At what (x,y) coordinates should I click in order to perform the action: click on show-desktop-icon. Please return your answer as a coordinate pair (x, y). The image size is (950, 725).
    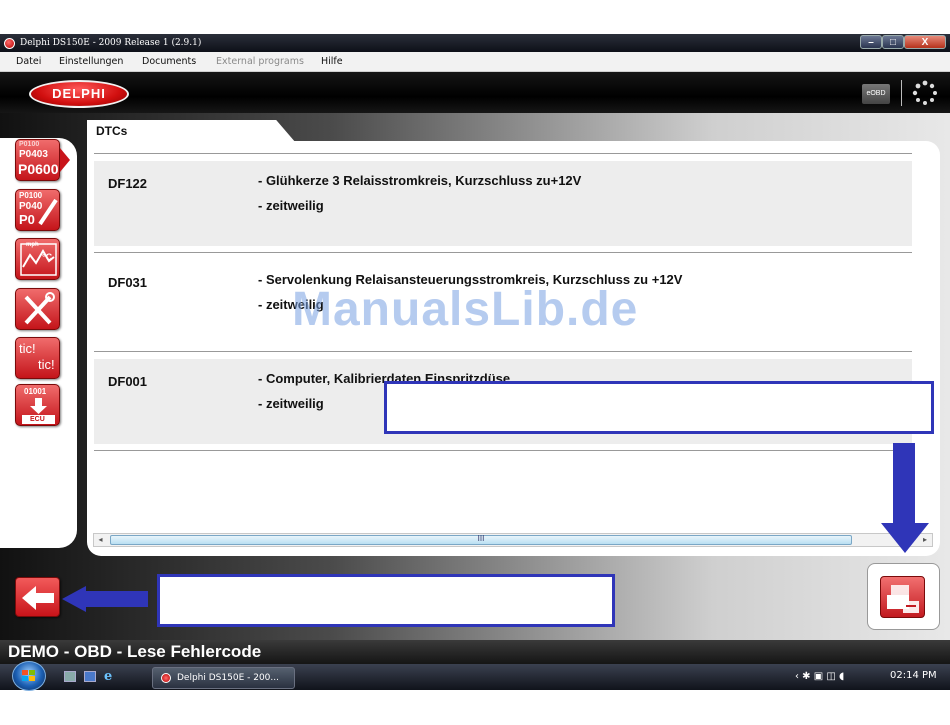
    Looking at the image, I should click on (70, 676).